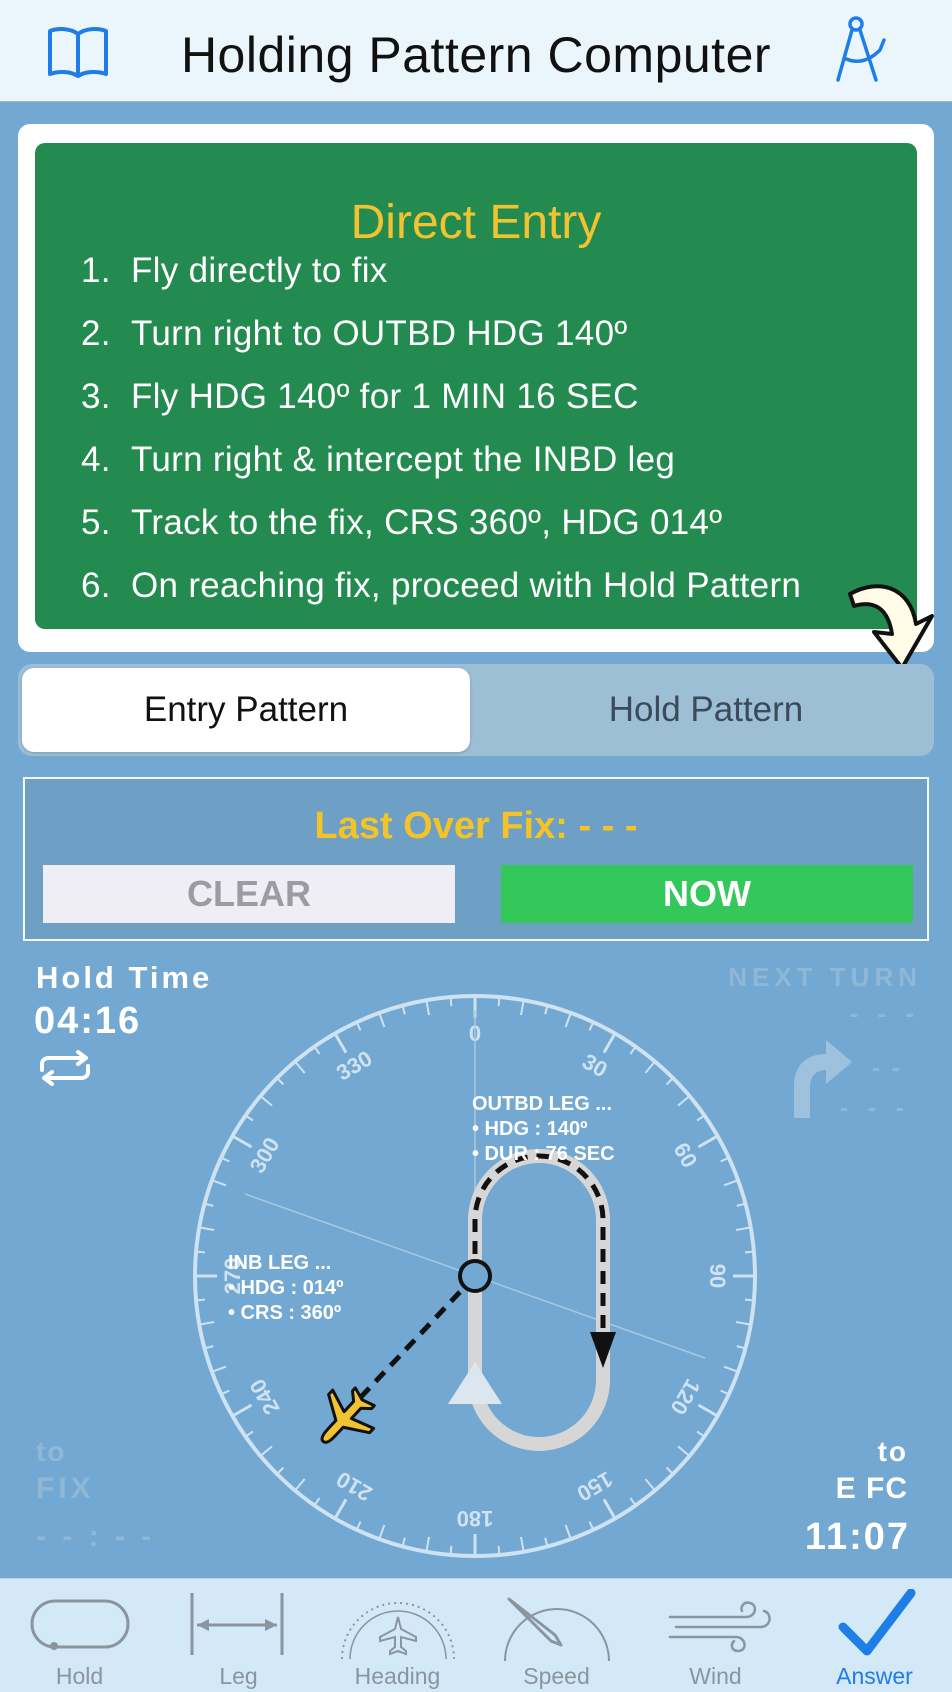 The width and height of the screenshot is (952, 1692). What do you see at coordinates (348, 1415) in the screenshot?
I see `airplane-icon` at bounding box center [348, 1415].